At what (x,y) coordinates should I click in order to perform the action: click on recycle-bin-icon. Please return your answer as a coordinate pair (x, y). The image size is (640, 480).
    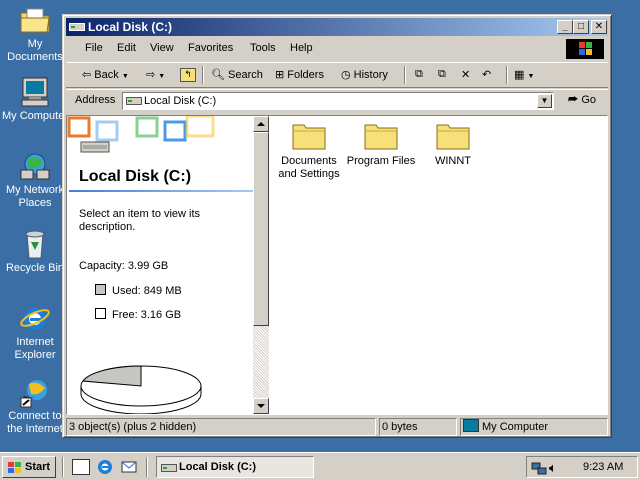
    Looking at the image, I should click on (35, 244).